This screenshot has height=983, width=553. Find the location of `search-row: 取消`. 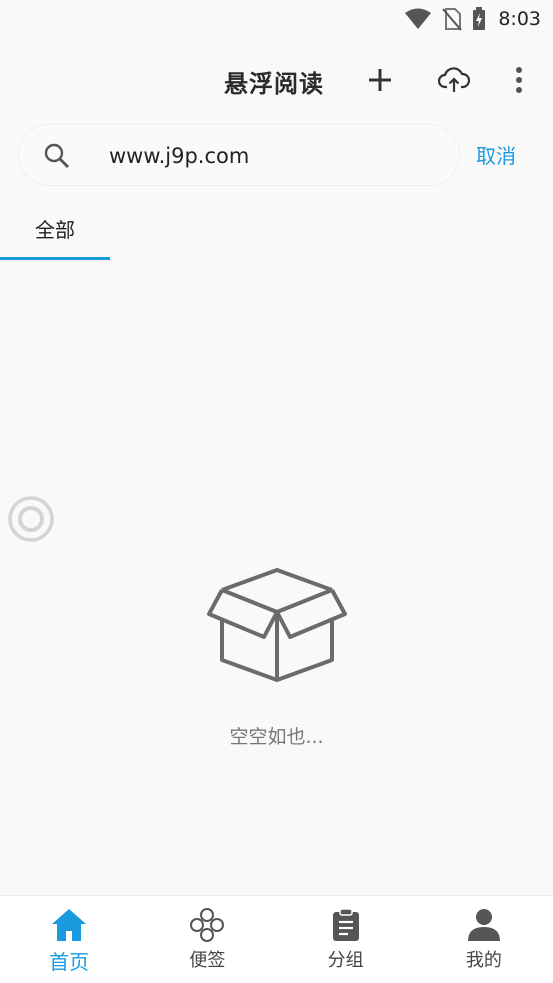

search-row: 取消 is located at coordinates (285, 155).